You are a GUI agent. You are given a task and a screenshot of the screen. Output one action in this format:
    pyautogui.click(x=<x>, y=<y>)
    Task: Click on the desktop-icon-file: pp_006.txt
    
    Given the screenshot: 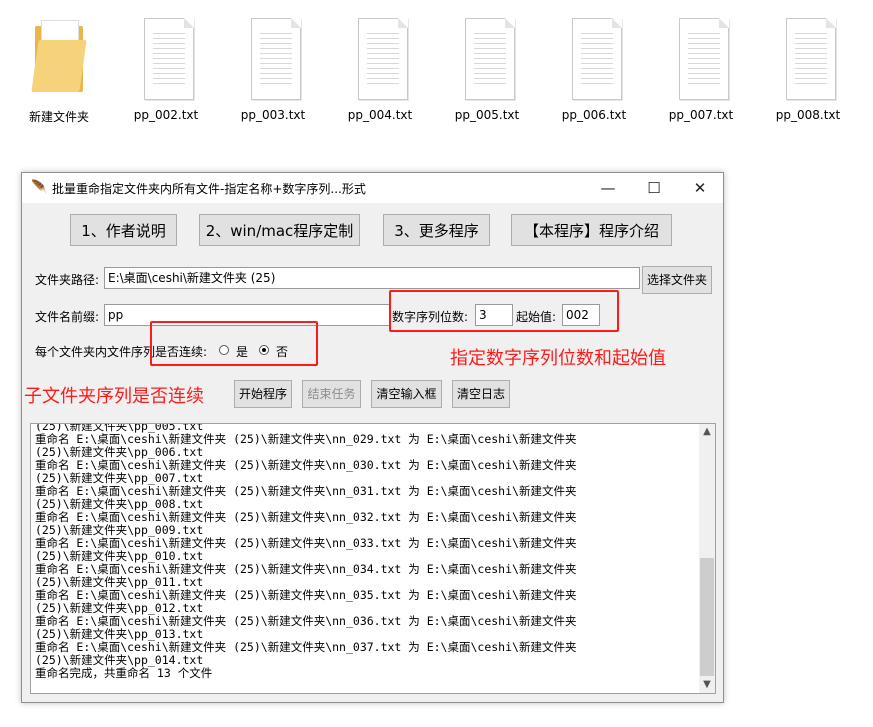 What is the action you would take?
    pyautogui.click(x=594, y=69)
    